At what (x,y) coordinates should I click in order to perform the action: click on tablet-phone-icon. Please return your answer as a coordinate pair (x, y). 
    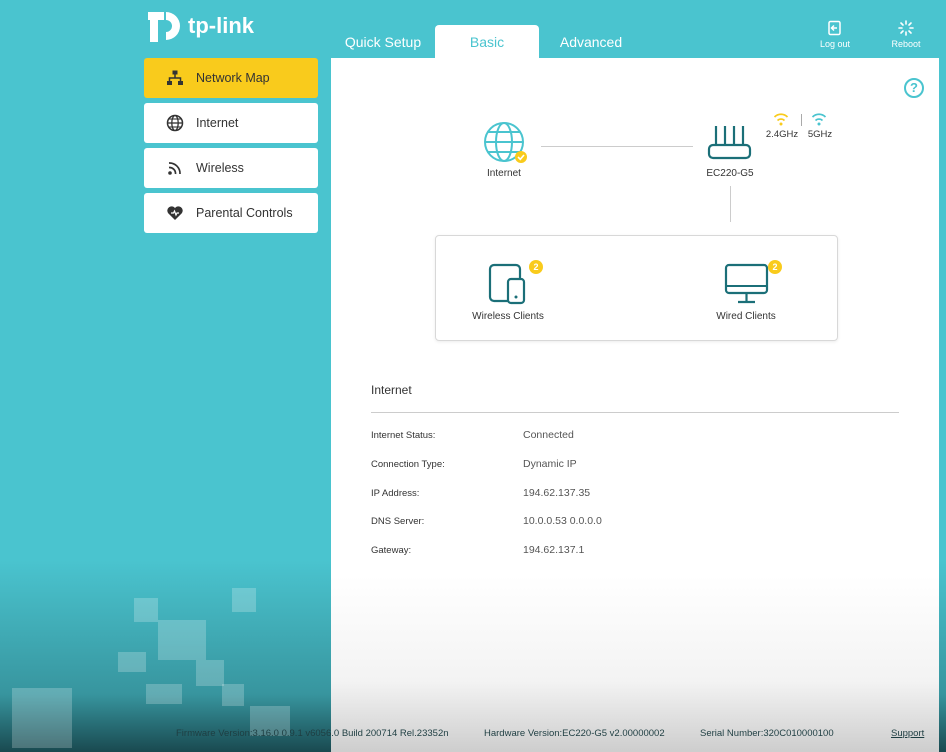
    Looking at the image, I should click on (507, 284).